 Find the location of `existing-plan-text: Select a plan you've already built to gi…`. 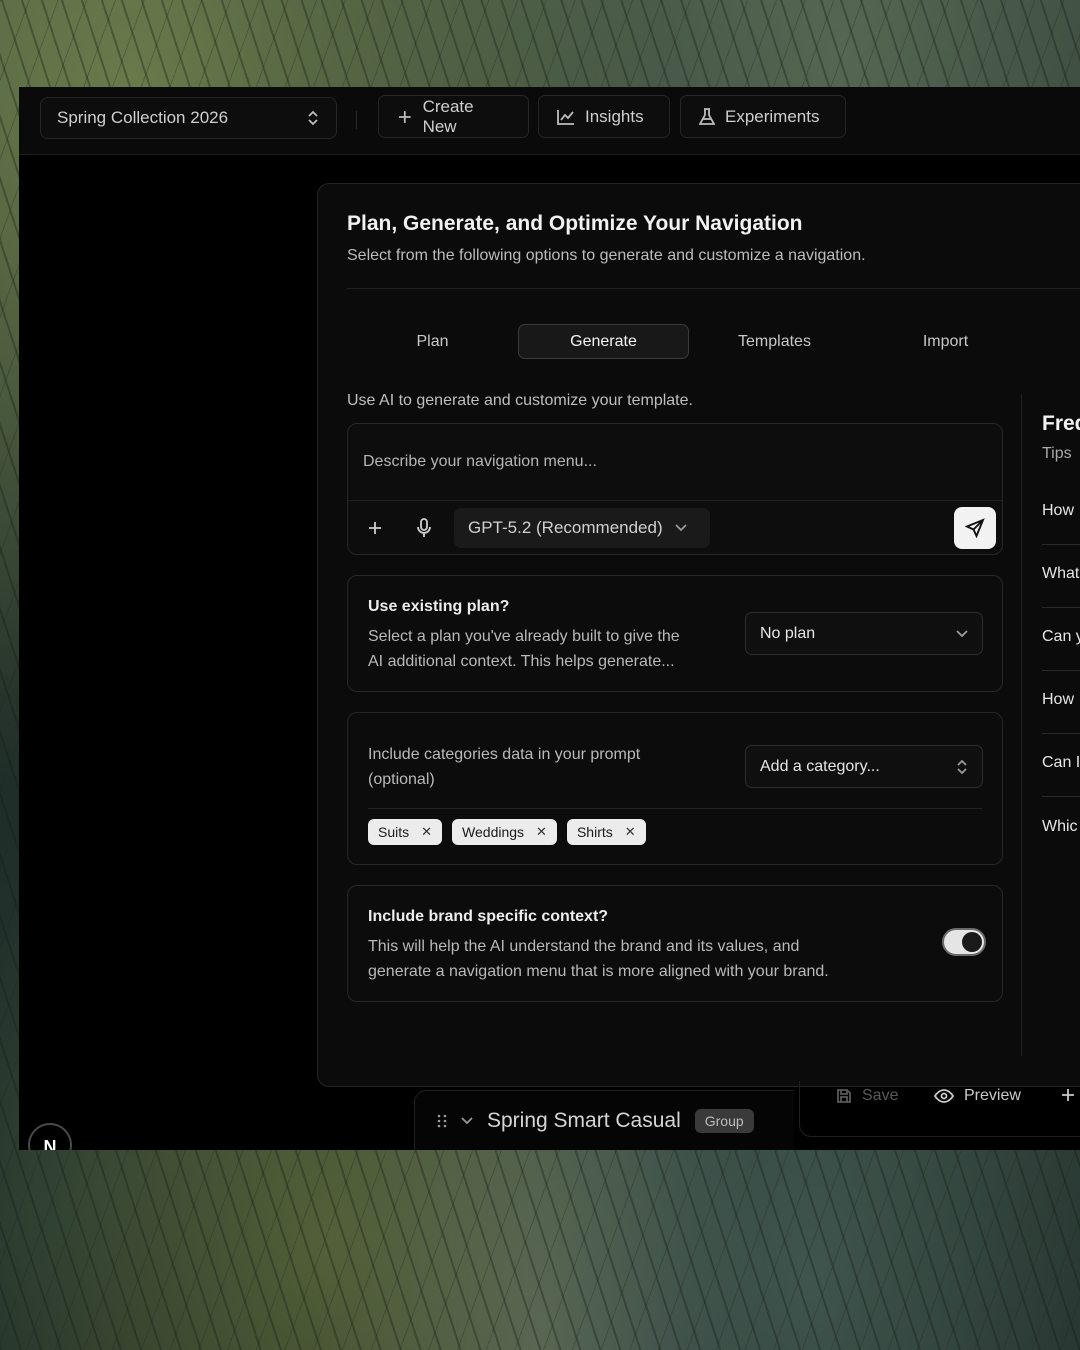

existing-plan-text: Select a plan you've already built to gi… is located at coordinates (524, 649).